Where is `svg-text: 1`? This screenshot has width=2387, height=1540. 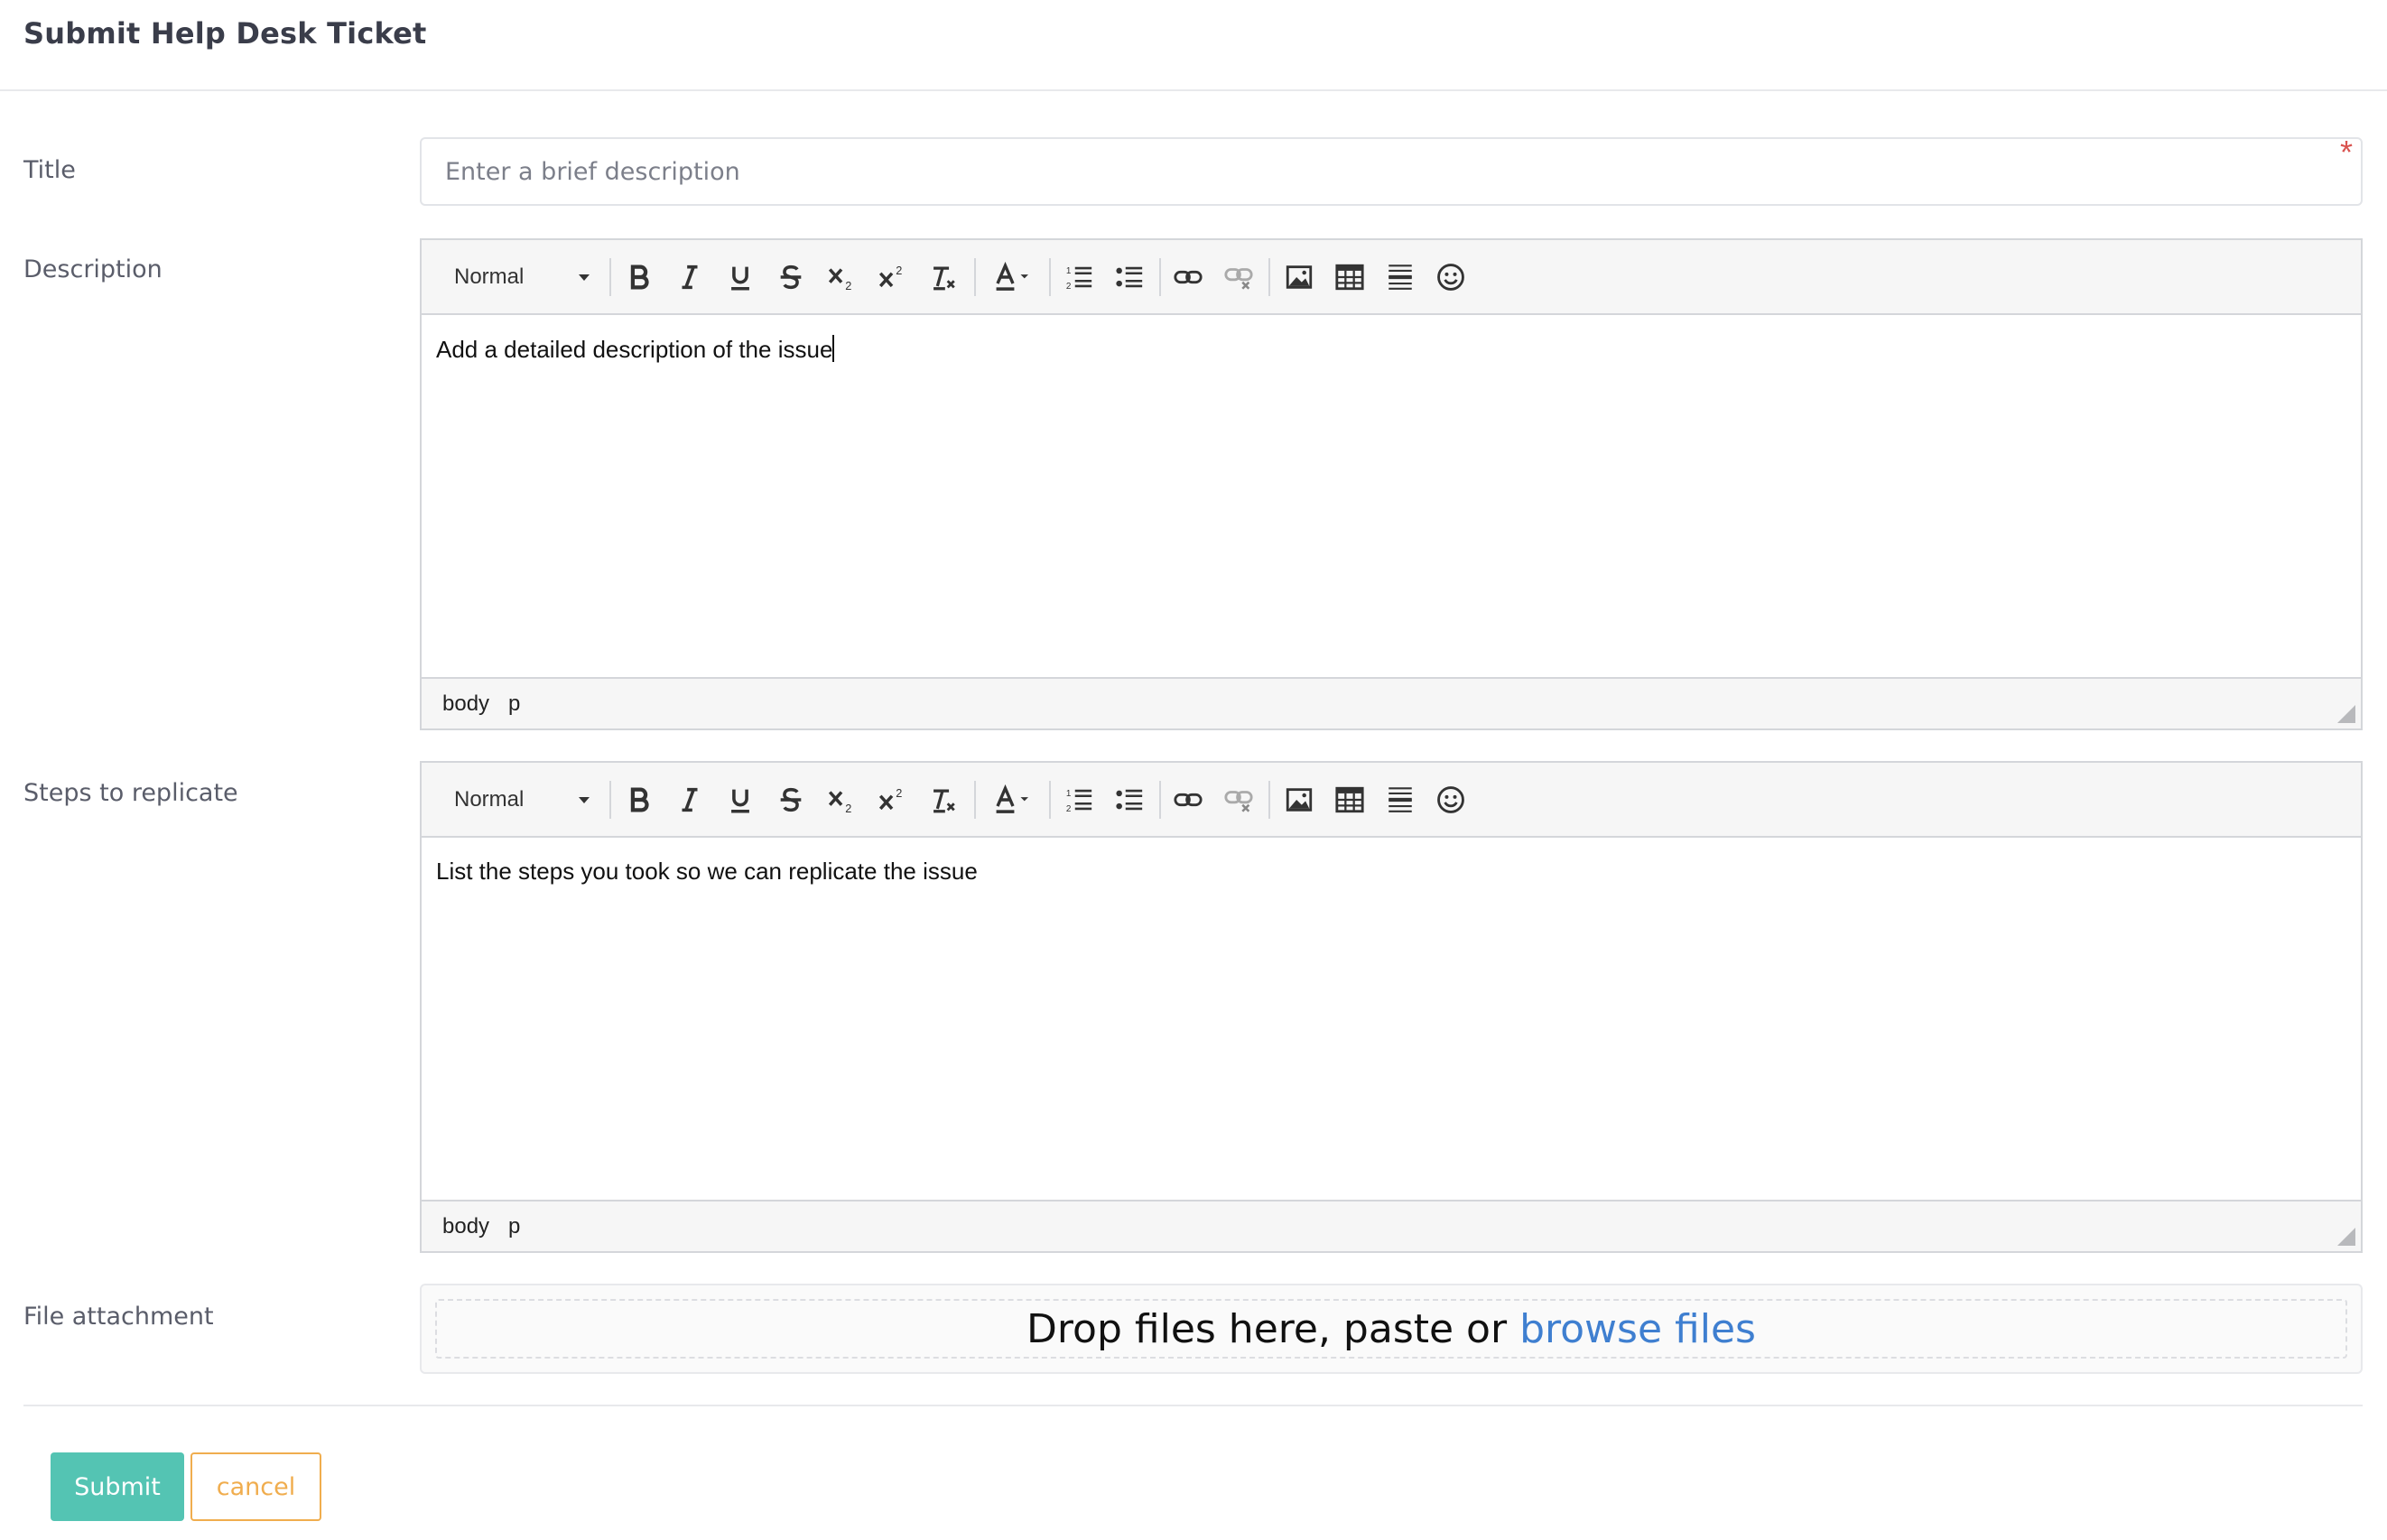
svg-text: 1 is located at coordinates (1069, 794).